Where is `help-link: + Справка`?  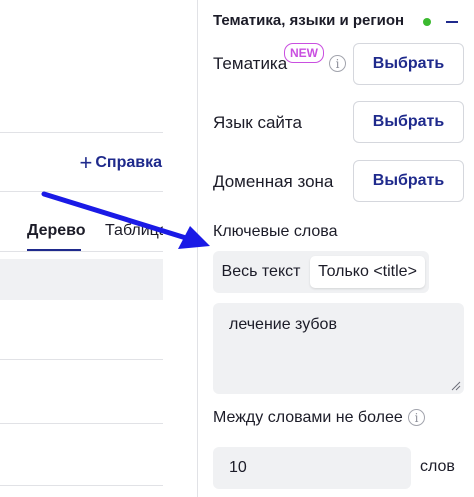 help-link: + Справка is located at coordinates (121, 163).